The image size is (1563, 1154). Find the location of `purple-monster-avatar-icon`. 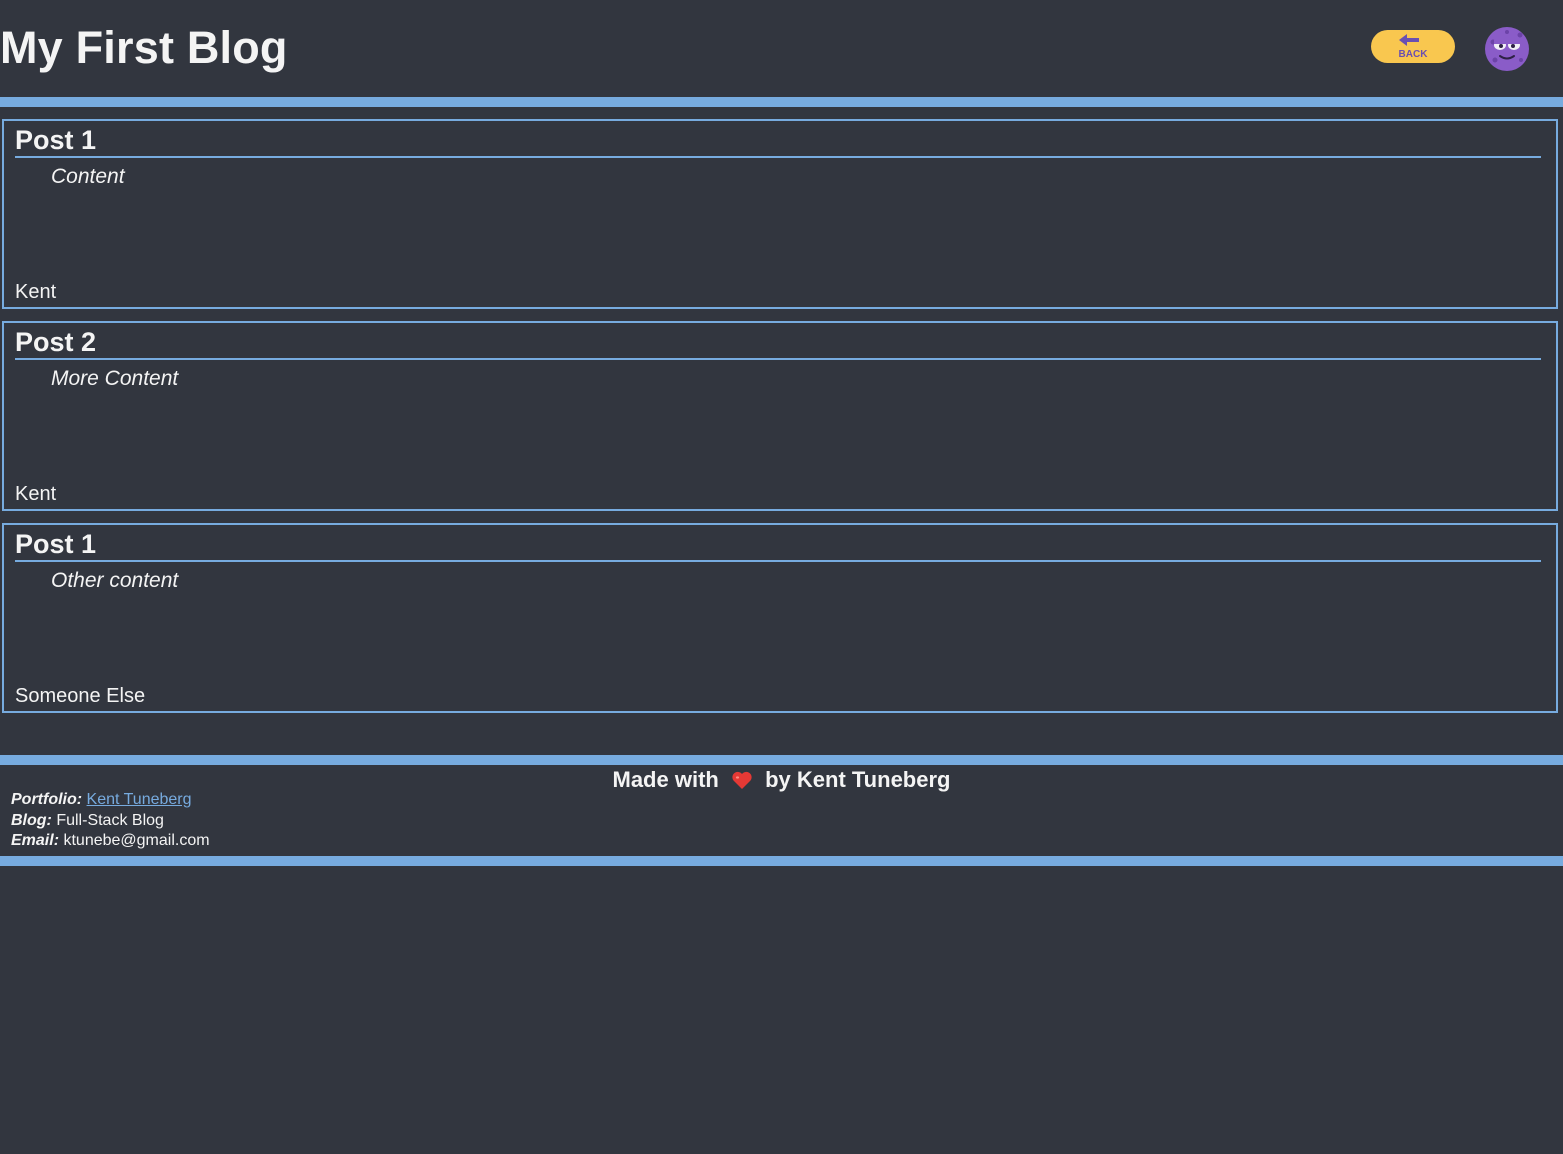

purple-monster-avatar-icon is located at coordinates (1507, 49).